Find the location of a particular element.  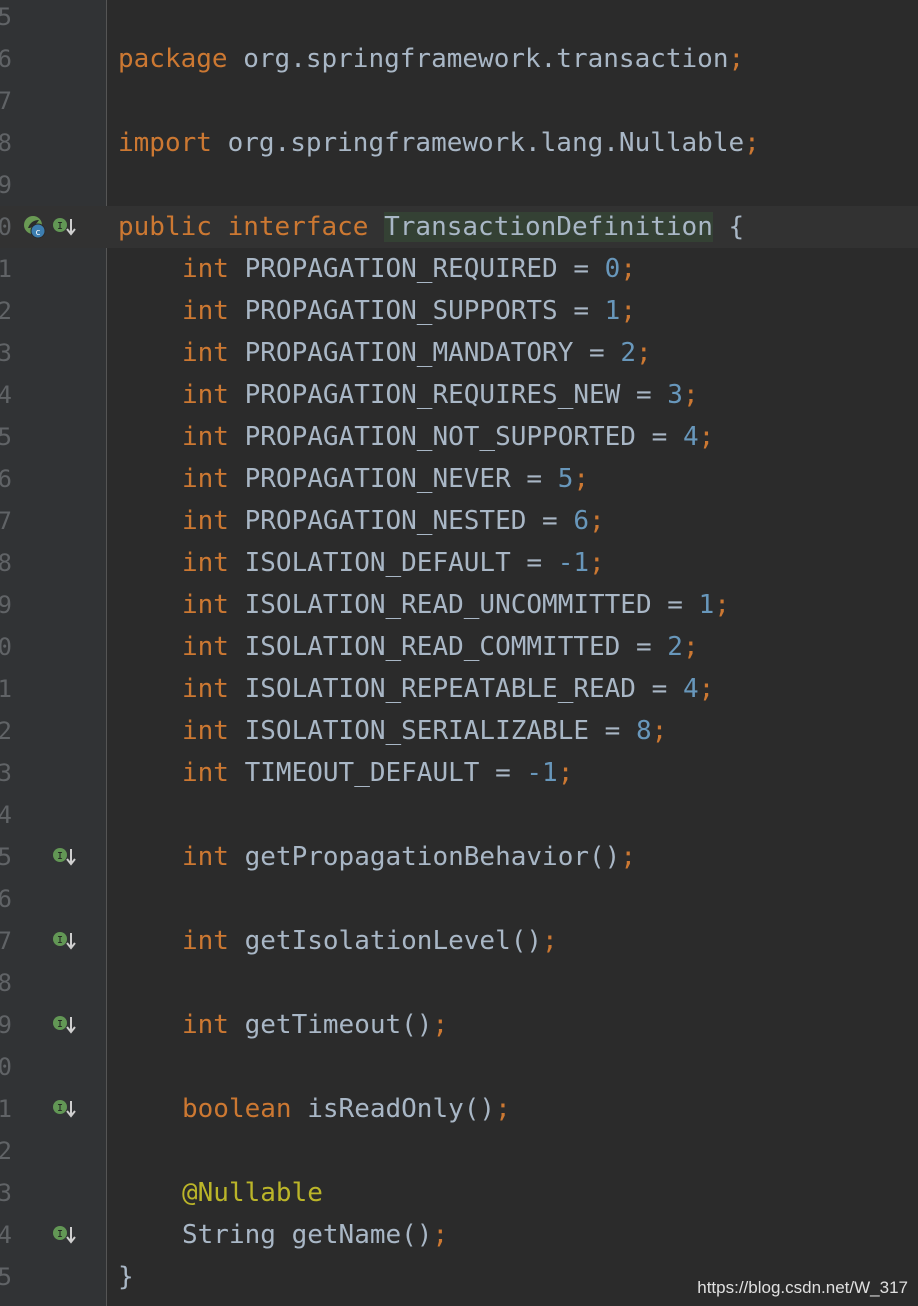

code-line: 9 int ISOLATION_READ_UNCOMMITTED = 1; is located at coordinates (459, 605).